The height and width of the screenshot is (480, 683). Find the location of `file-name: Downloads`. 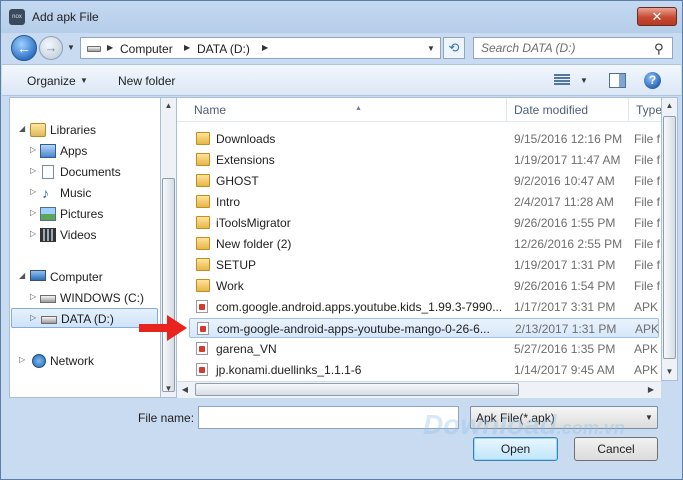

file-name: Downloads is located at coordinates (246, 139).